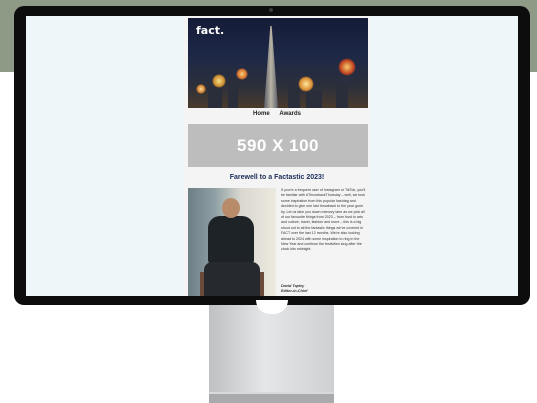  Describe the element at coordinates (294, 291) in the screenshot. I see `signature-title: Editor-in-Chief` at that location.